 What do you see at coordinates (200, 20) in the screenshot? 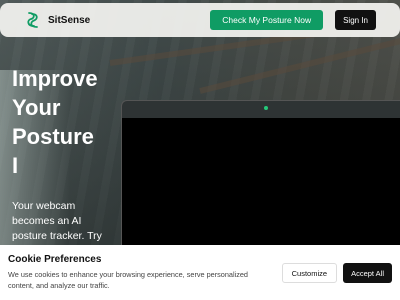
I see `navbar: SitSense Check My Posture Now Sign In` at bounding box center [200, 20].